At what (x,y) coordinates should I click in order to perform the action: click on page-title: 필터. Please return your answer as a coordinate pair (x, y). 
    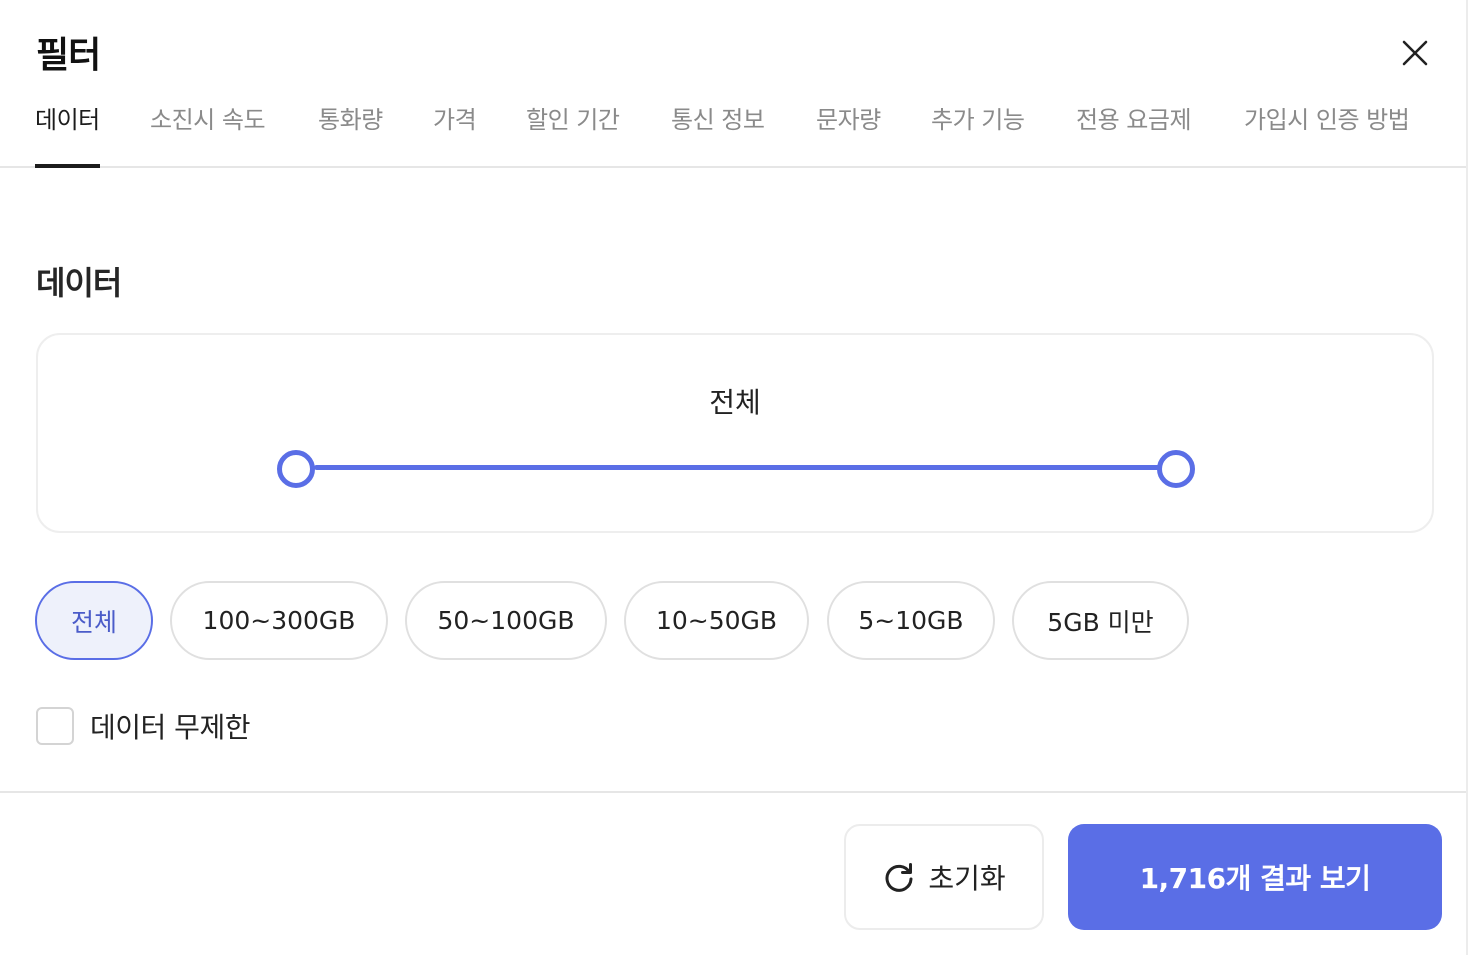
    Looking at the image, I should click on (68, 55).